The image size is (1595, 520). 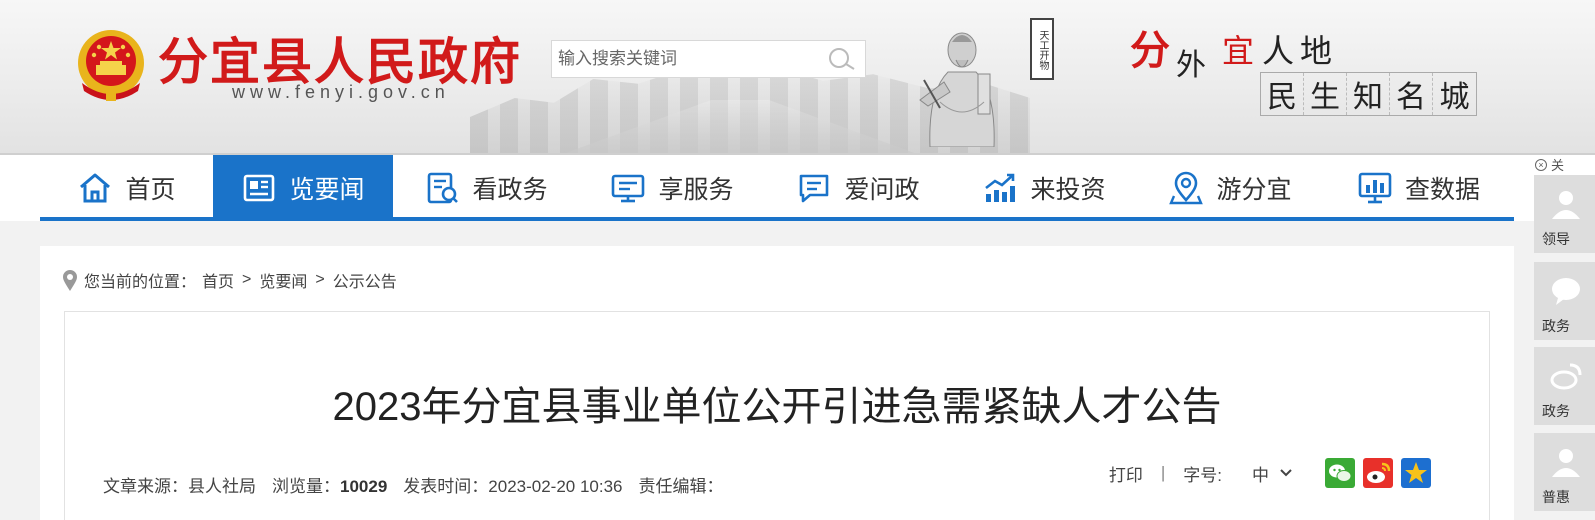 What do you see at coordinates (95, 188) in the screenshot?
I see `home-icon` at bounding box center [95, 188].